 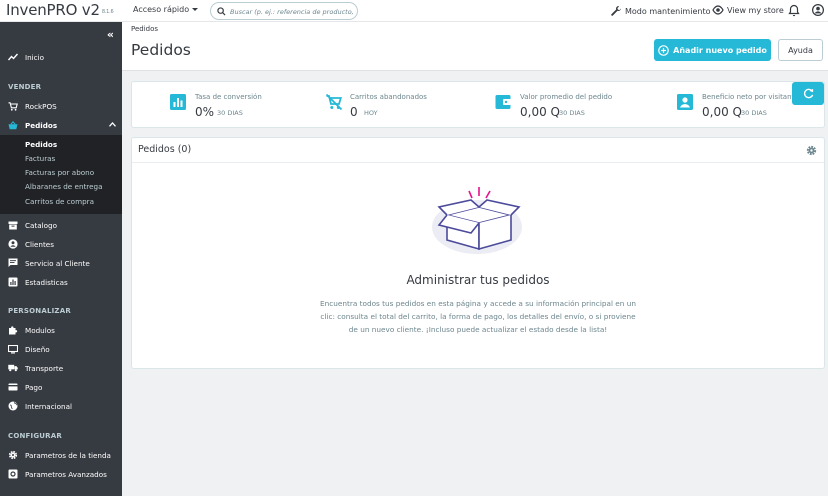 I want to click on refresh-kpi-button, so click(x=808, y=93).